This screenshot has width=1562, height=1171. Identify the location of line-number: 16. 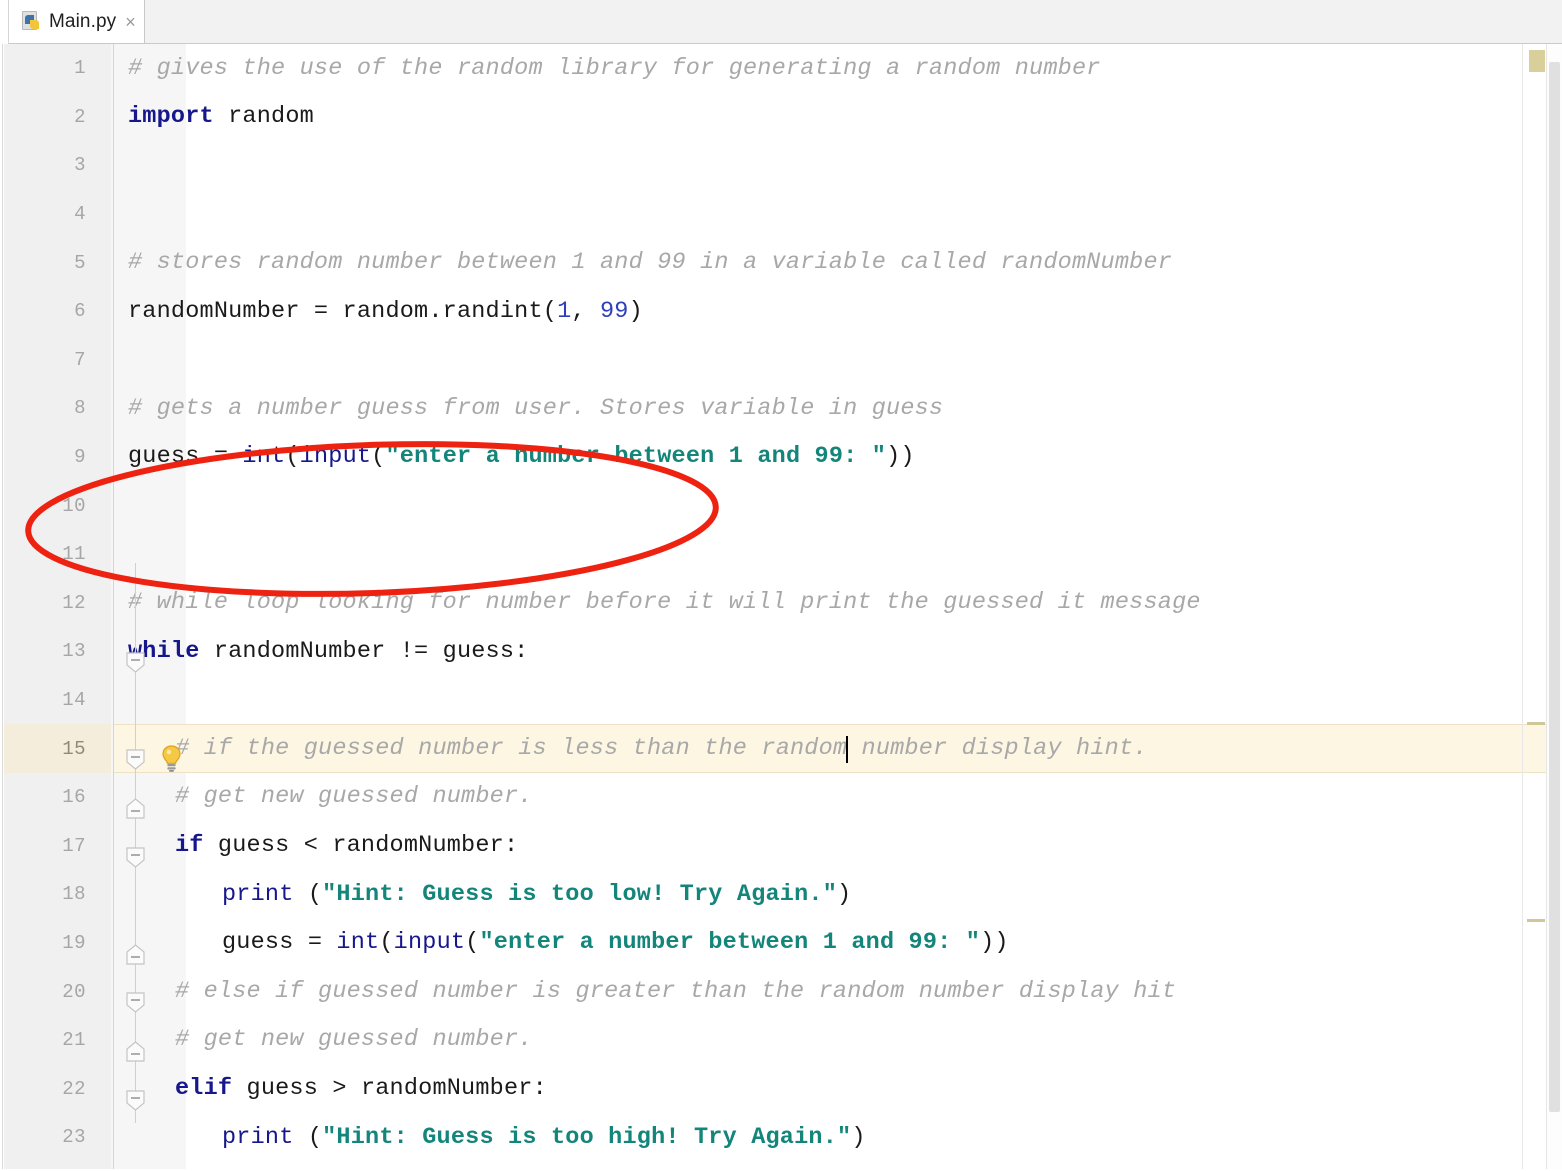
(43, 797).